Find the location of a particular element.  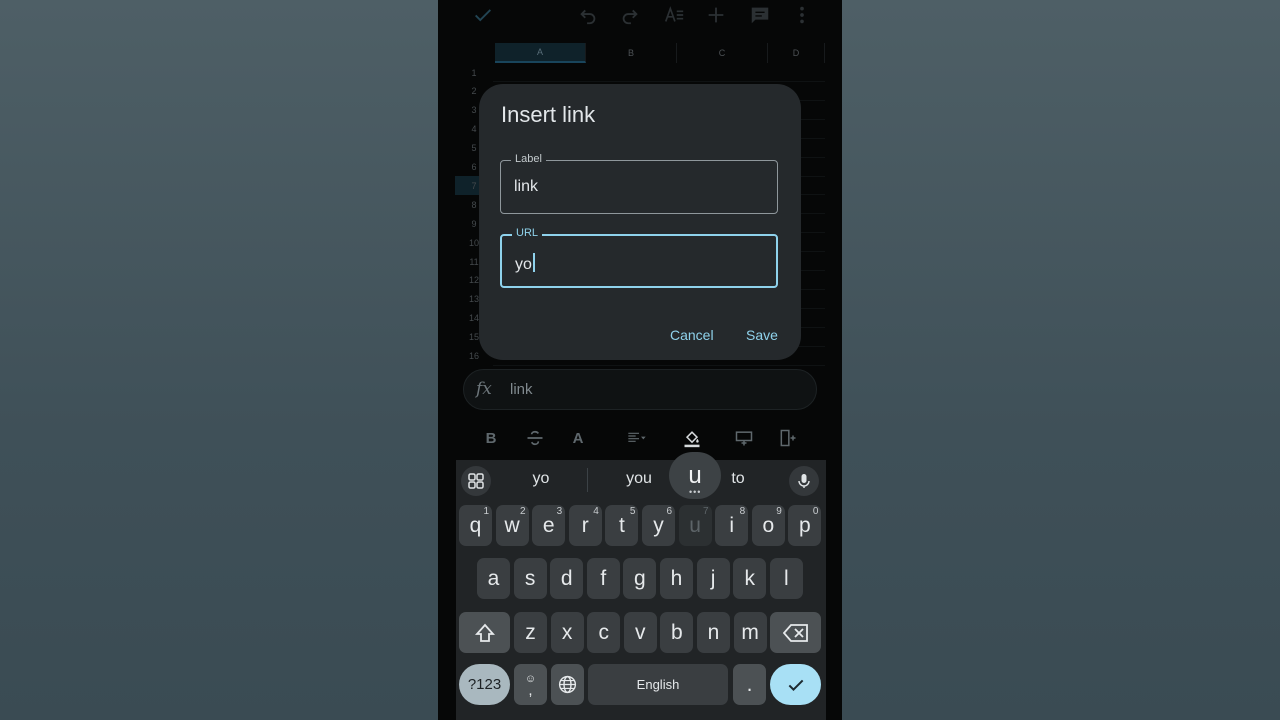

text-color-icon: A is located at coordinates (578, 438).